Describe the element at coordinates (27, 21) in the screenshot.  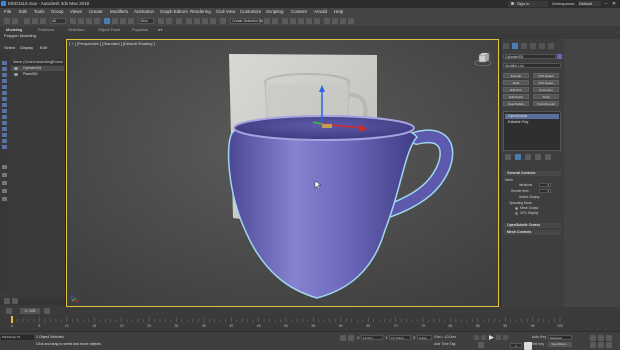
I see `link-icon` at that location.